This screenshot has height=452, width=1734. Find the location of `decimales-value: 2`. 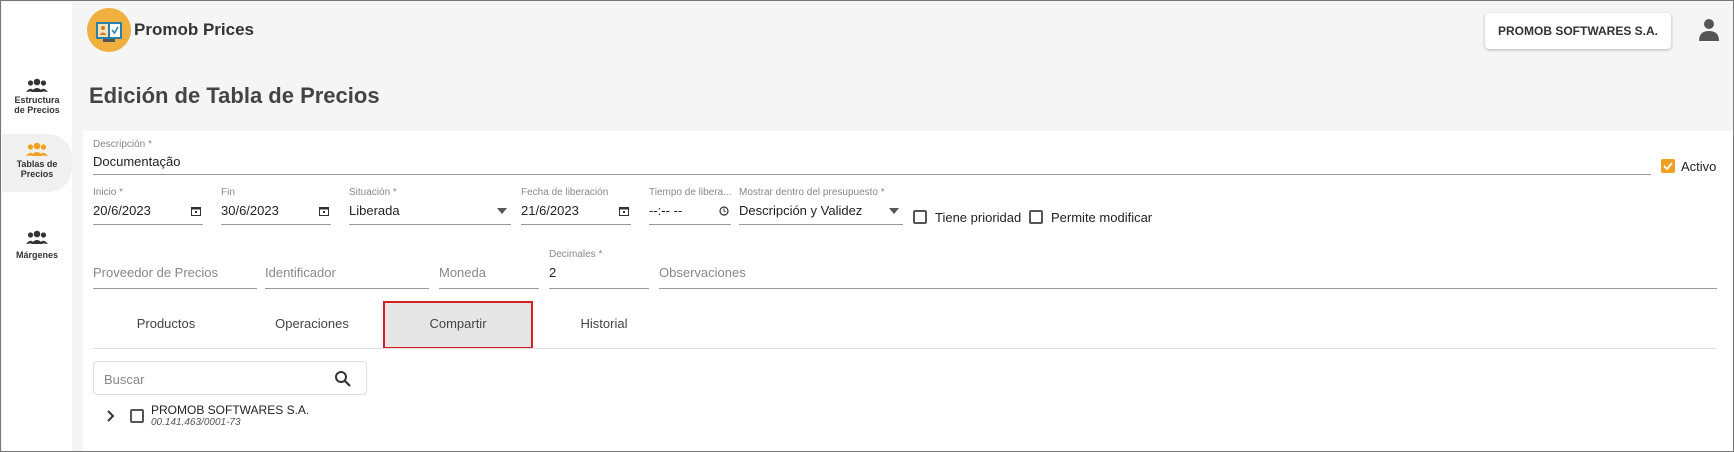

decimales-value: 2 is located at coordinates (553, 272).